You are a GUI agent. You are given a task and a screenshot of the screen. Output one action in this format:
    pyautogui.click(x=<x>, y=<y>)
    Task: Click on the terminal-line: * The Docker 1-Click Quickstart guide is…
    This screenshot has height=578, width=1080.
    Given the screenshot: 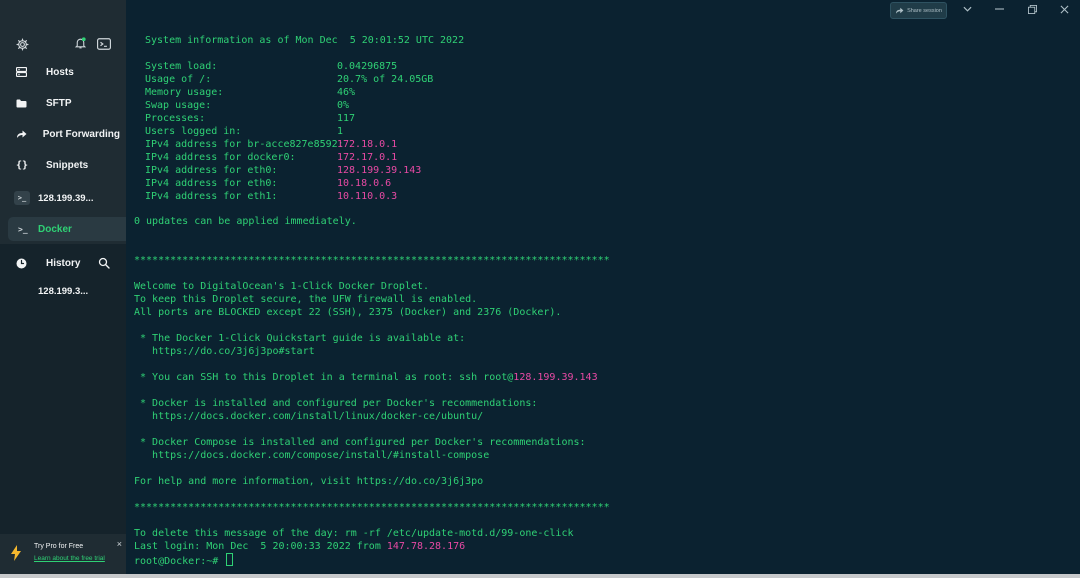 What is the action you would take?
    pyautogui.click(x=300, y=338)
    